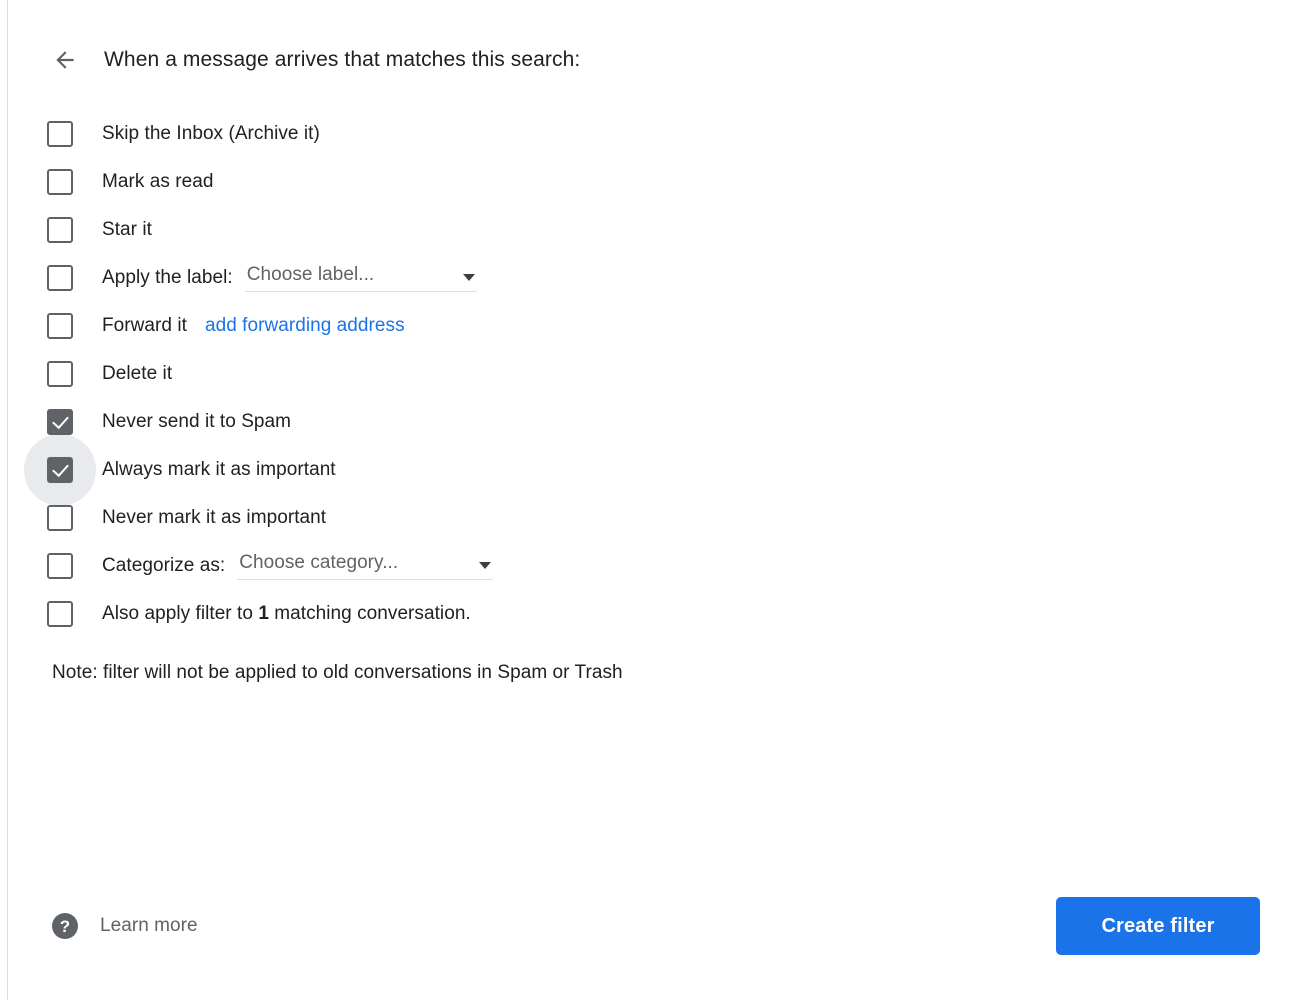 The height and width of the screenshot is (1000, 1292). I want to click on action-row-star-it: Star it, so click(667, 230).